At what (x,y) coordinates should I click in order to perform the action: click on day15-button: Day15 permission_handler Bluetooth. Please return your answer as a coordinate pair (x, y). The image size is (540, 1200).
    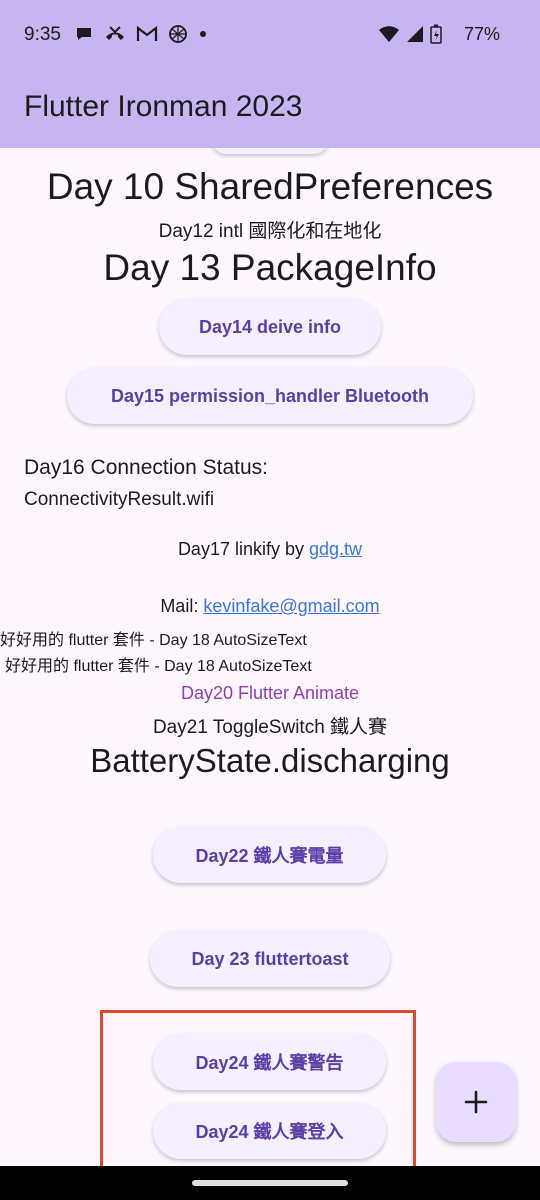
    Looking at the image, I should click on (270, 396).